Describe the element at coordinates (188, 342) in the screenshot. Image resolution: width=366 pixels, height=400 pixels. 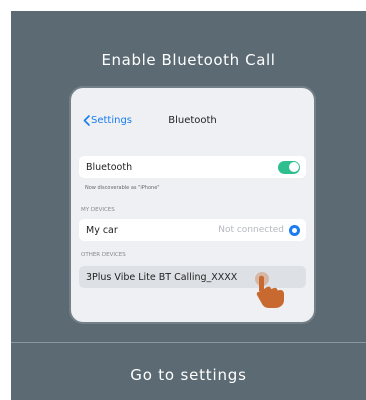
I see `dialog-divider` at that location.